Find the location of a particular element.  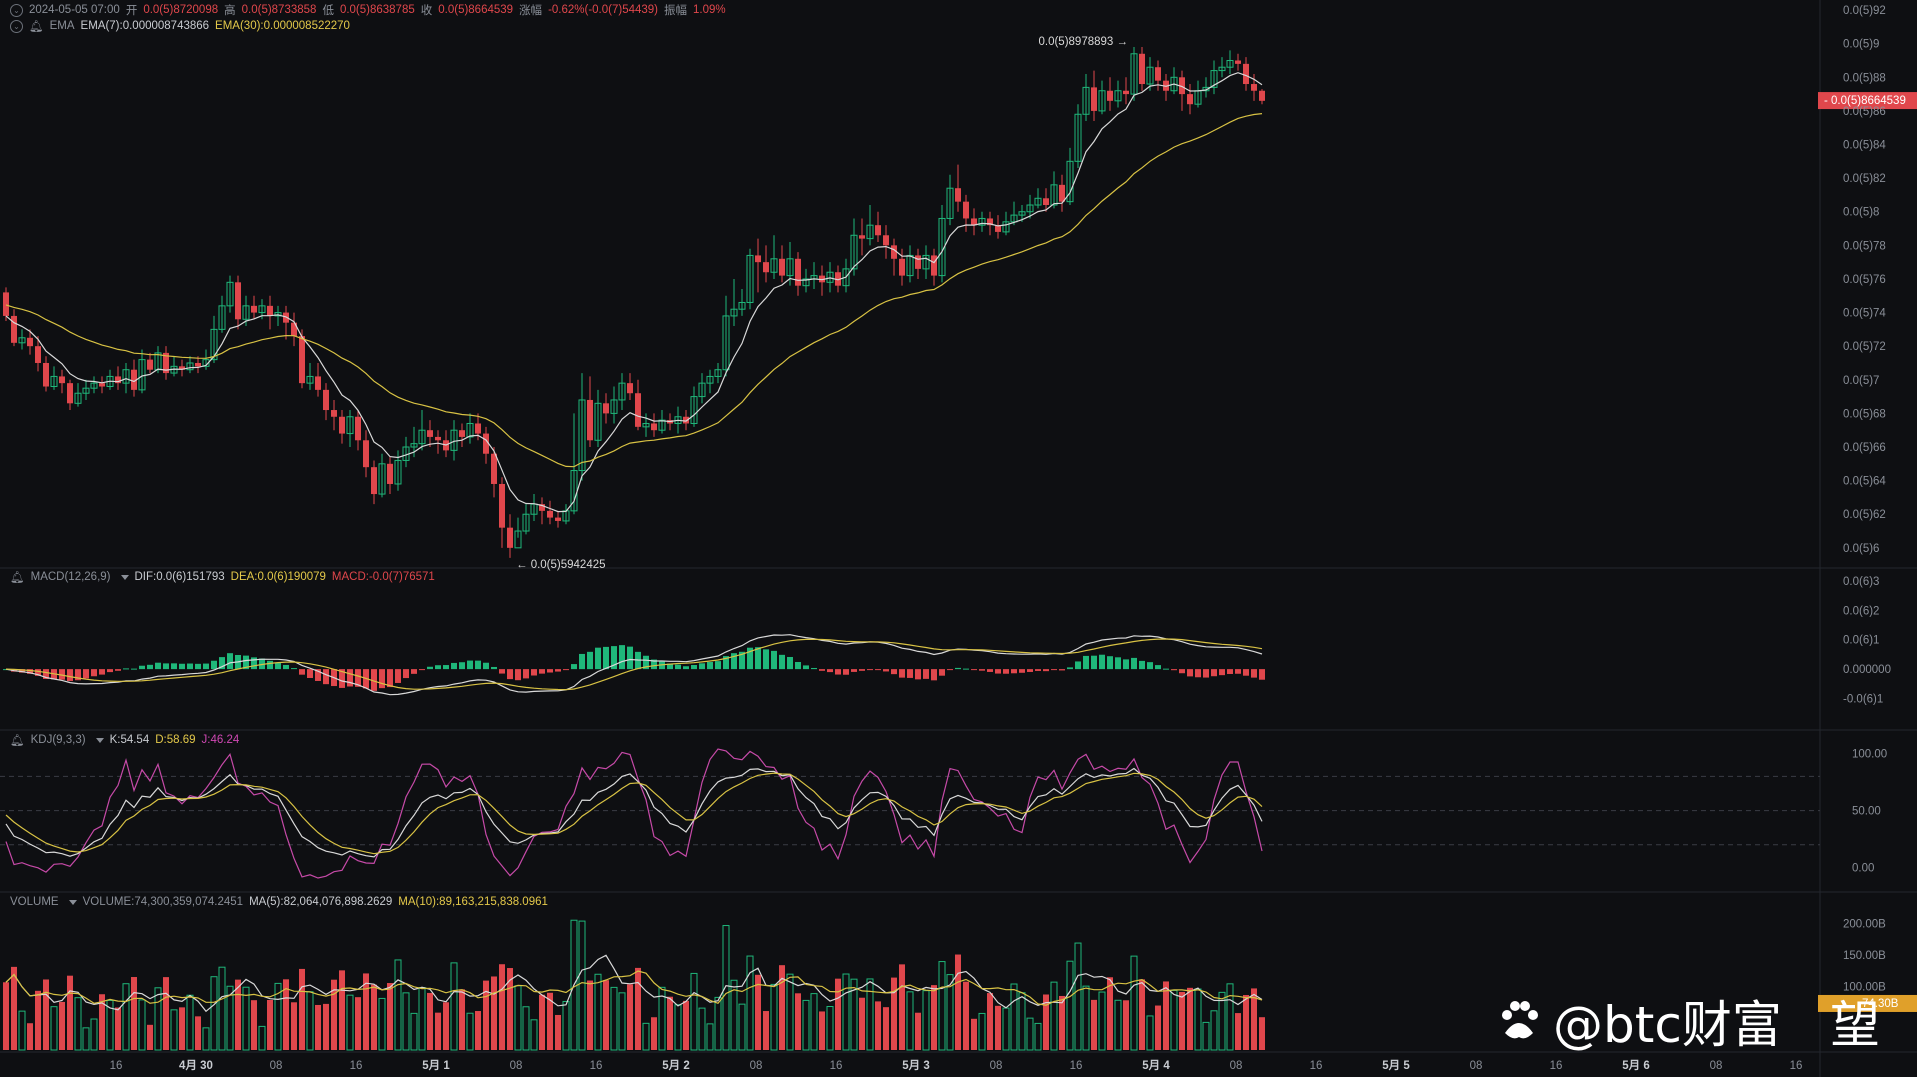

watermark-text: @btc财富 is located at coordinates (1667, 1025).